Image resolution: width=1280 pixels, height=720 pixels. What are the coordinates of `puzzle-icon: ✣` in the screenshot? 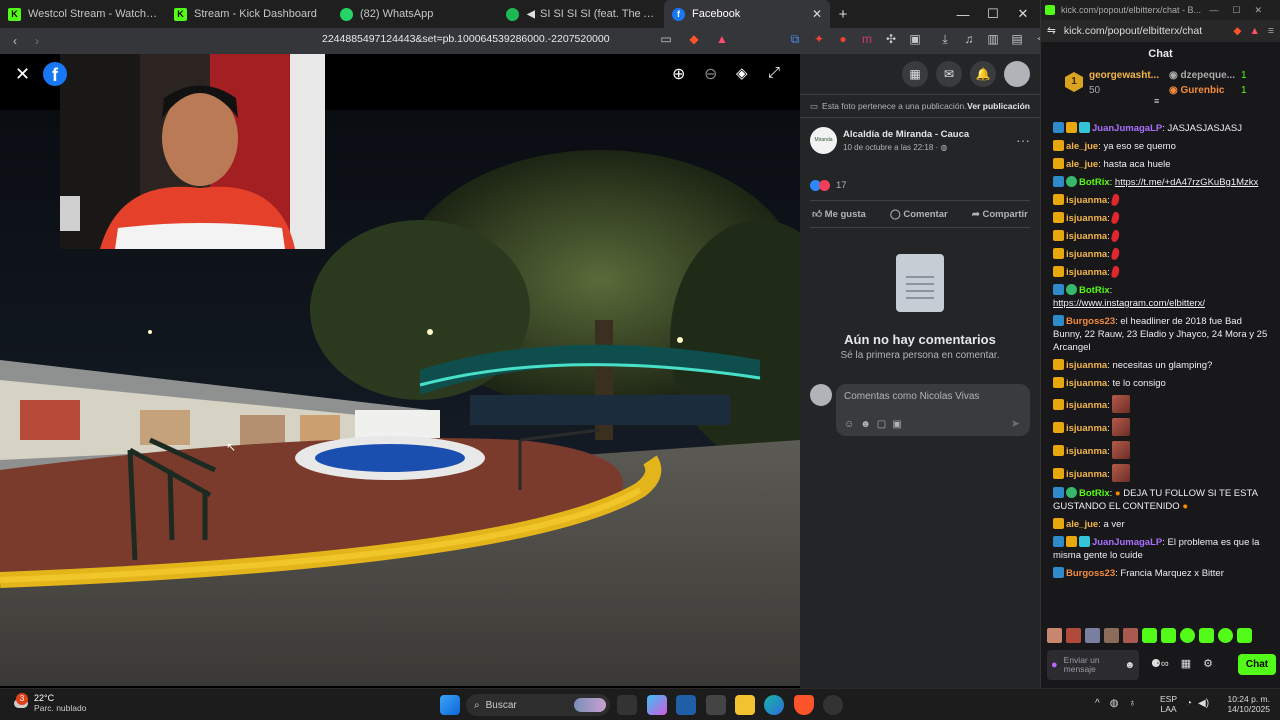 It's located at (891, 39).